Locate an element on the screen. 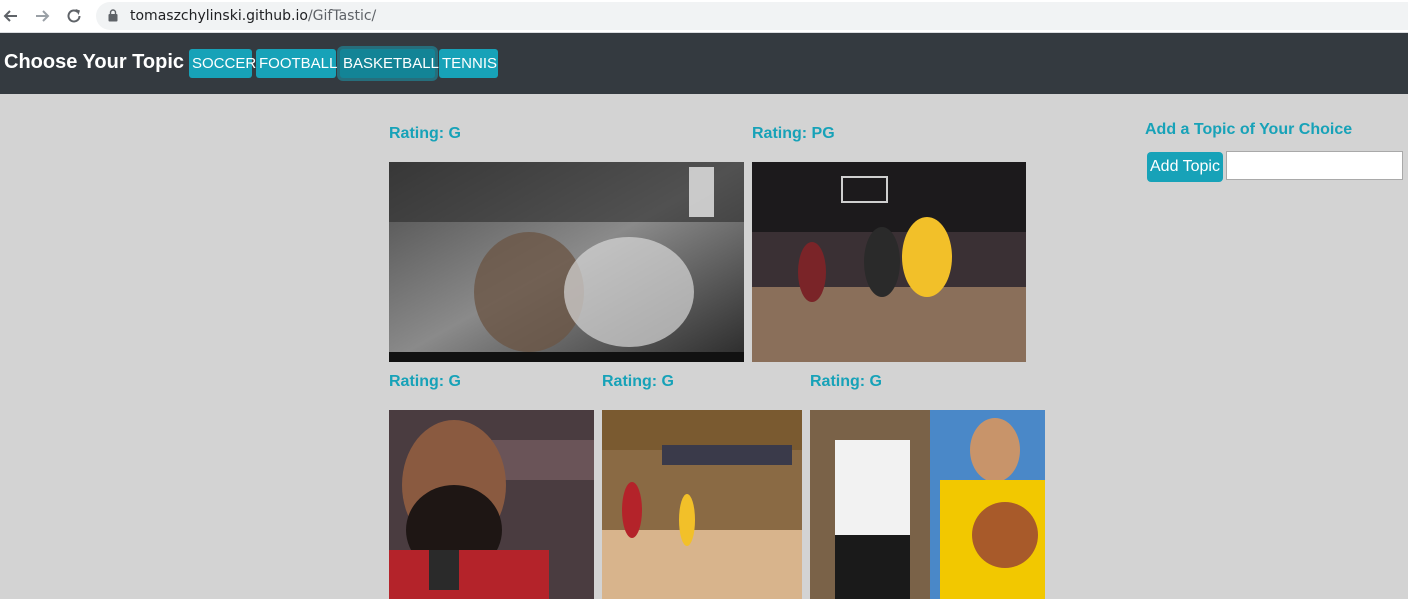  back-arrow-icon is located at coordinates (11, 16).